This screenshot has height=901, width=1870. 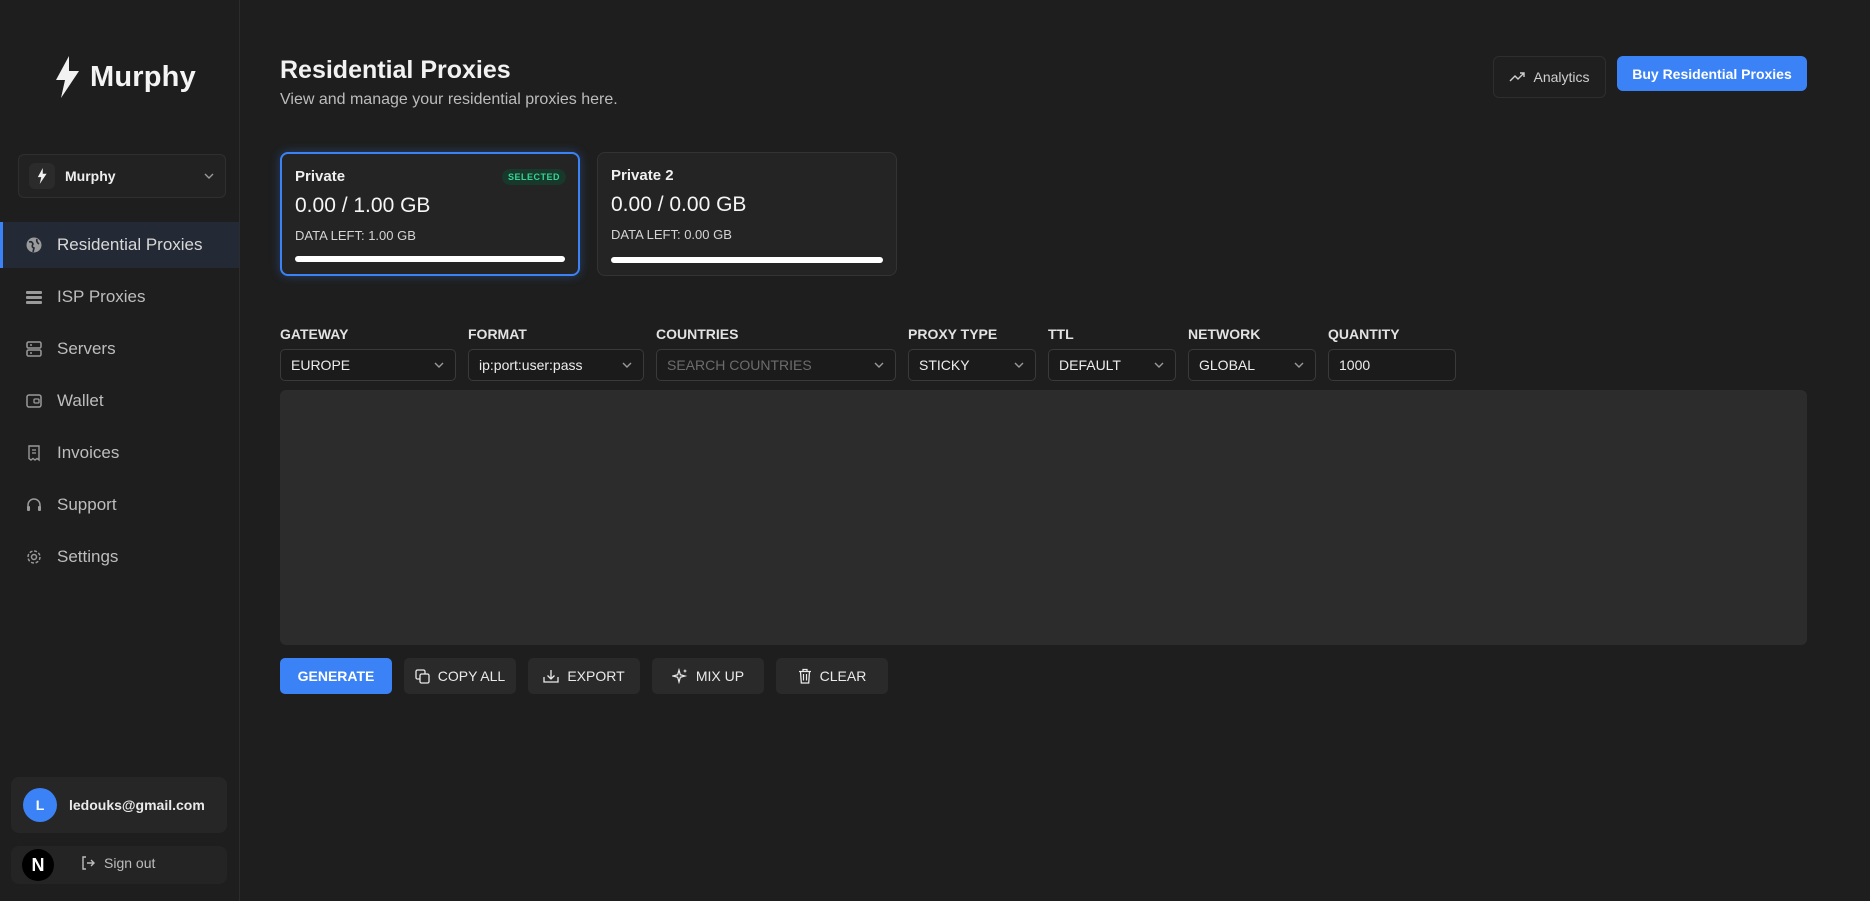 What do you see at coordinates (531, 365) in the screenshot?
I see `format-value: ip:port:user:pass` at bounding box center [531, 365].